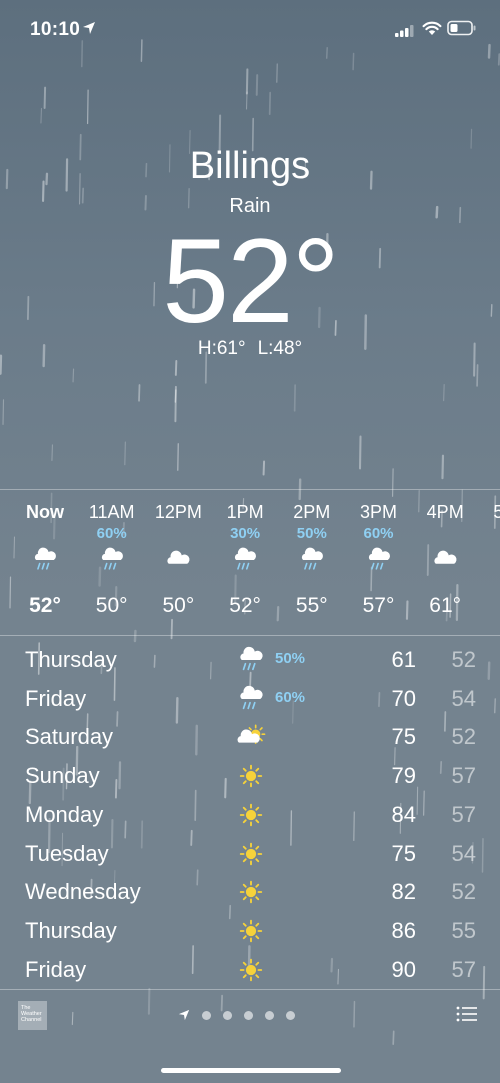 This screenshot has width=500, height=1083. Describe the element at coordinates (250, 281) in the screenshot. I see `current-temperature: 52°` at that location.